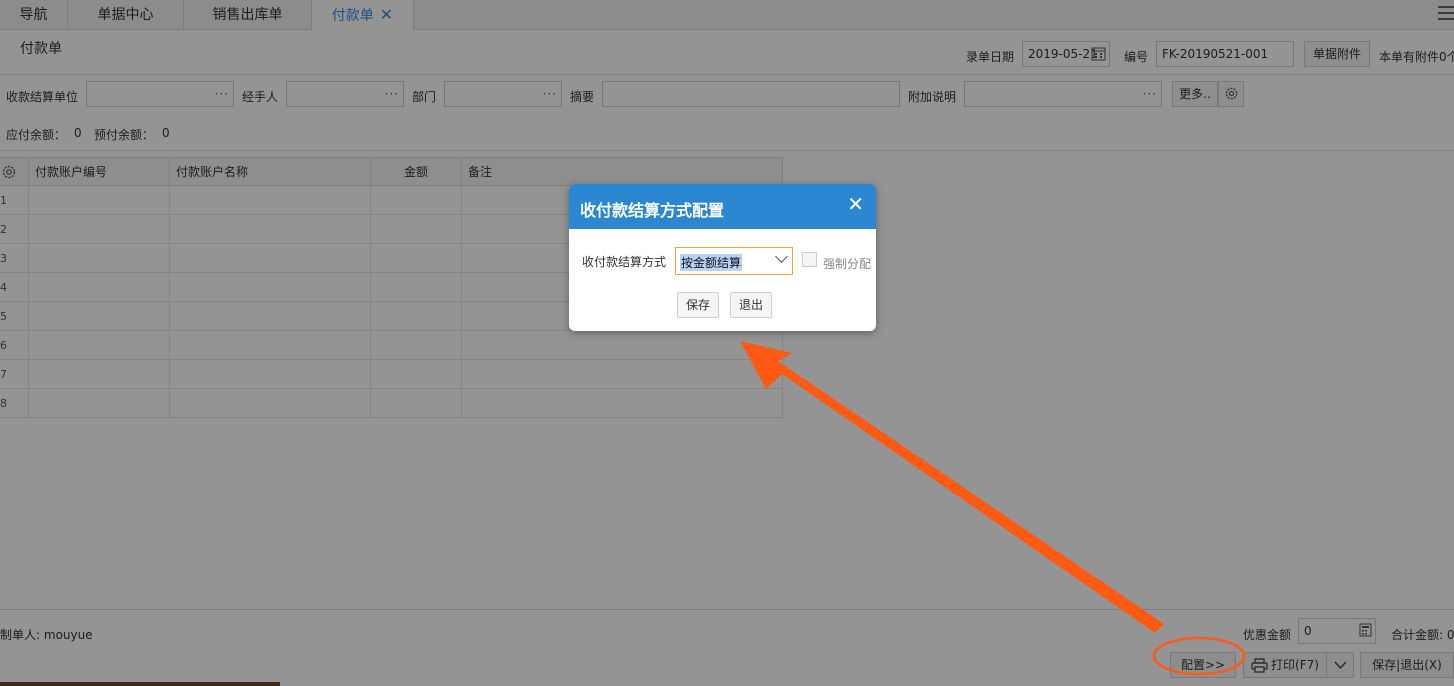 The width and height of the screenshot is (1454, 686). Describe the element at coordinates (711, 262) in the screenshot. I see `method-value: 按金额结算` at that location.